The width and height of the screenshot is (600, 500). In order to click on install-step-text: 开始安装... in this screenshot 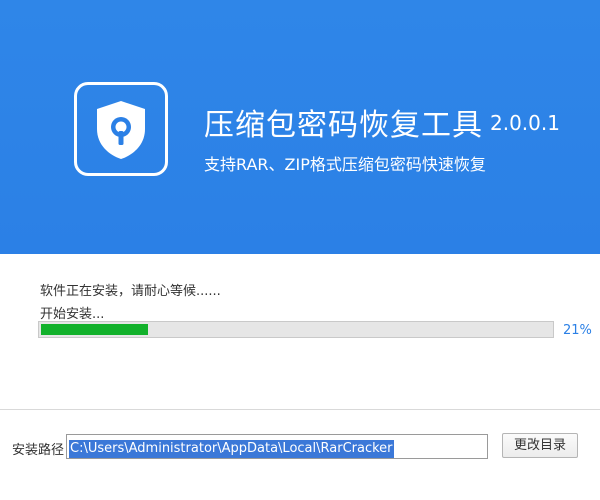, I will do `click(72, 314)`.